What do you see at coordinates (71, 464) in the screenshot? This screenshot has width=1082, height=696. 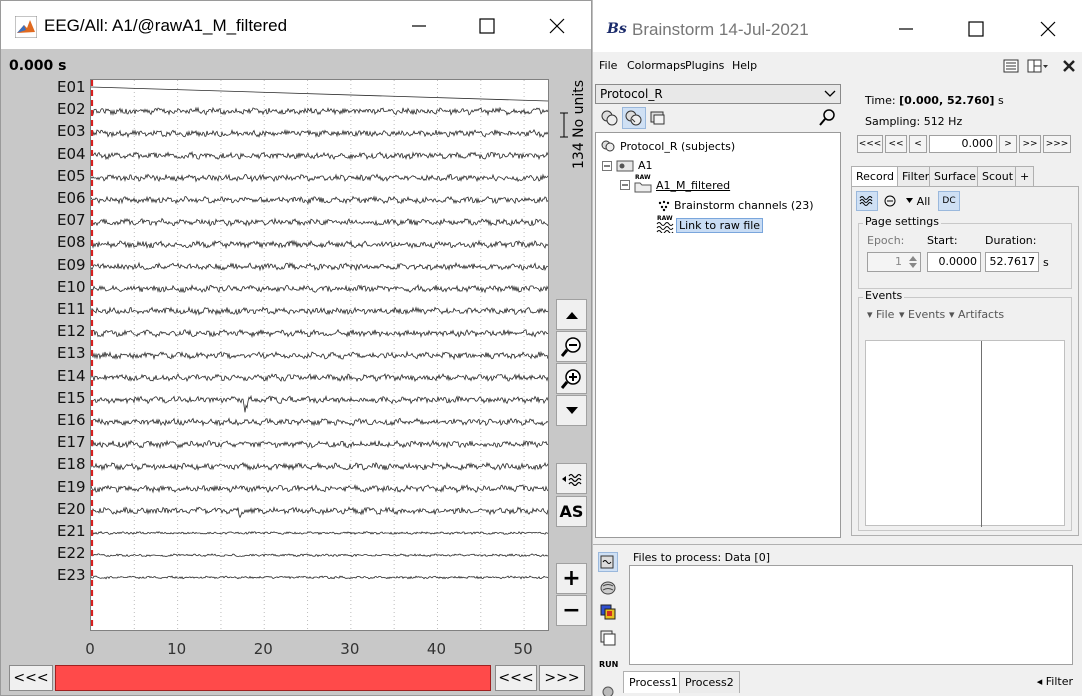 I see `channel-label-e18: E18` at bounding box center [71, 464].